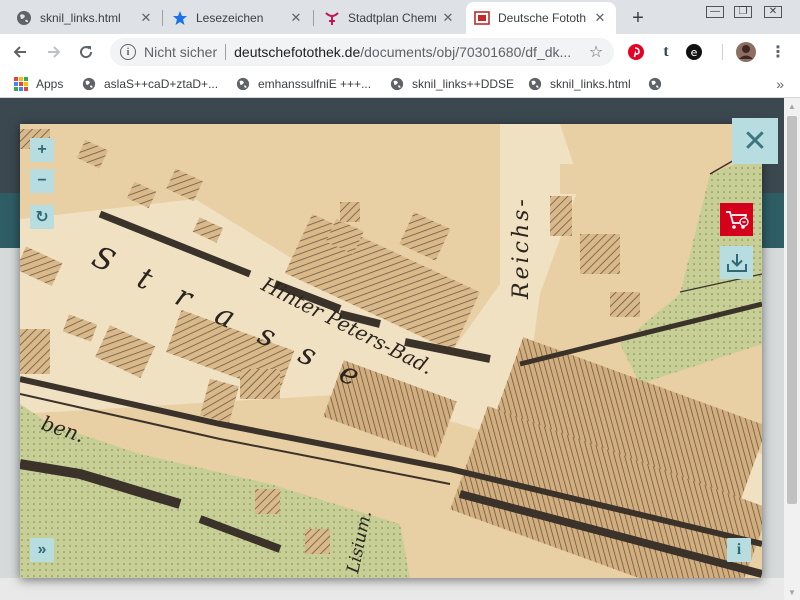 The image size is (800, 600). Describe the element at coordinates (636, 52) in the screenshot. I see `pinterest-icon` at that location.